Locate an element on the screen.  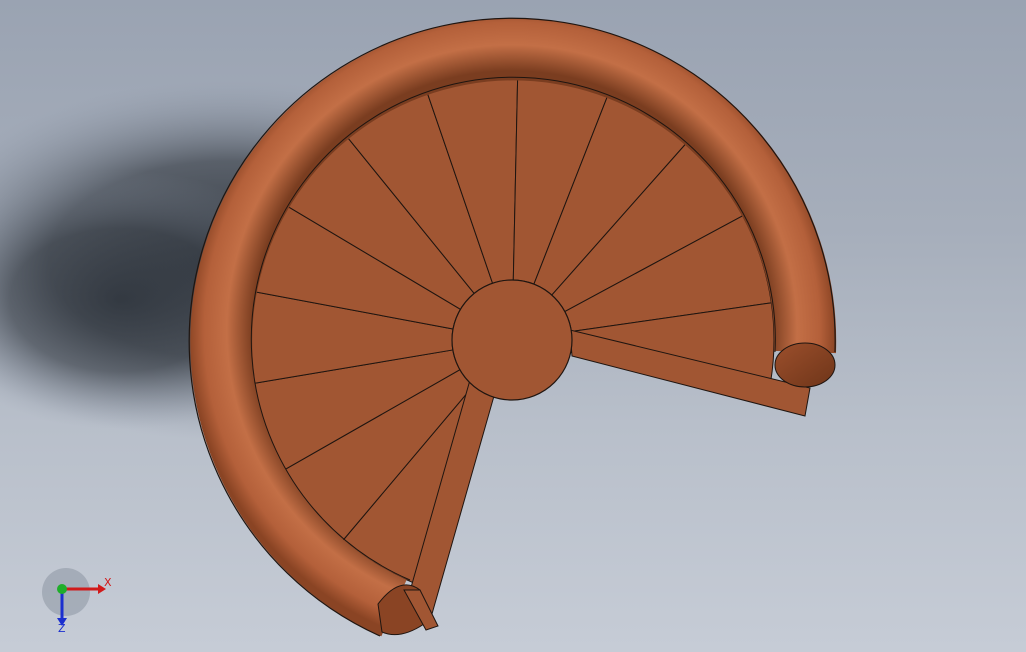
triad-z-label: Z is located at coordinates (62, 628).